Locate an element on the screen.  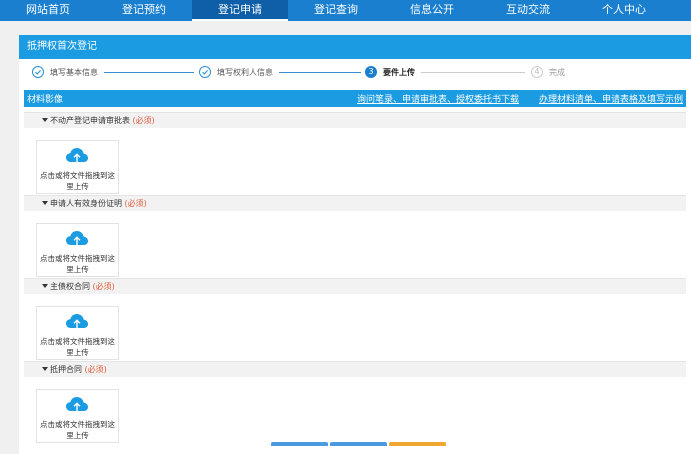
forms-download-link: 询问笔录、申请审批表、授权委托书下载 is located at coordinates (438, 98).